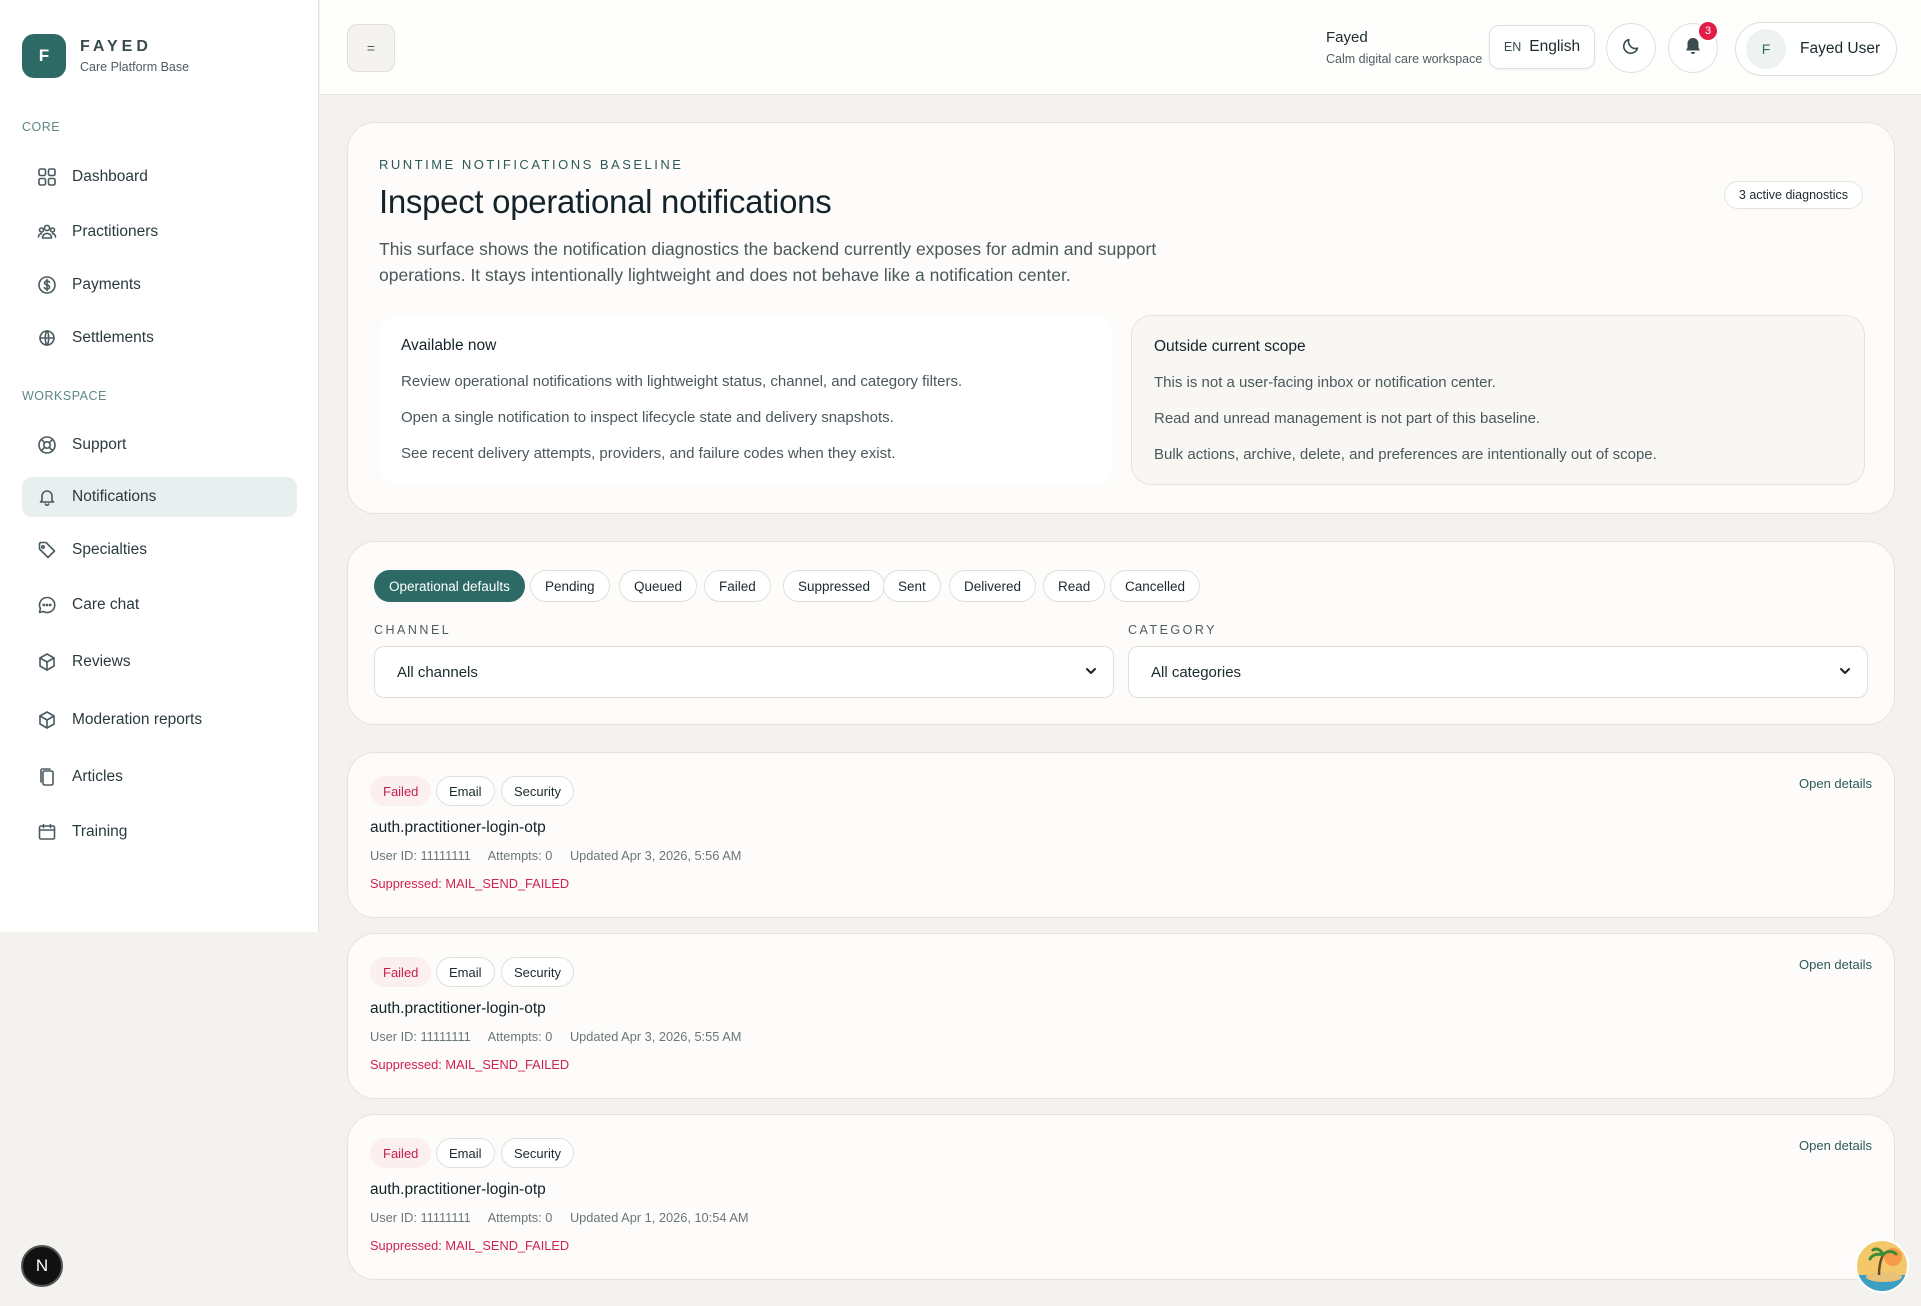 This screenshot has width=1921, height=1306. I want to click on language-button: EN English, so click(1542, 47).